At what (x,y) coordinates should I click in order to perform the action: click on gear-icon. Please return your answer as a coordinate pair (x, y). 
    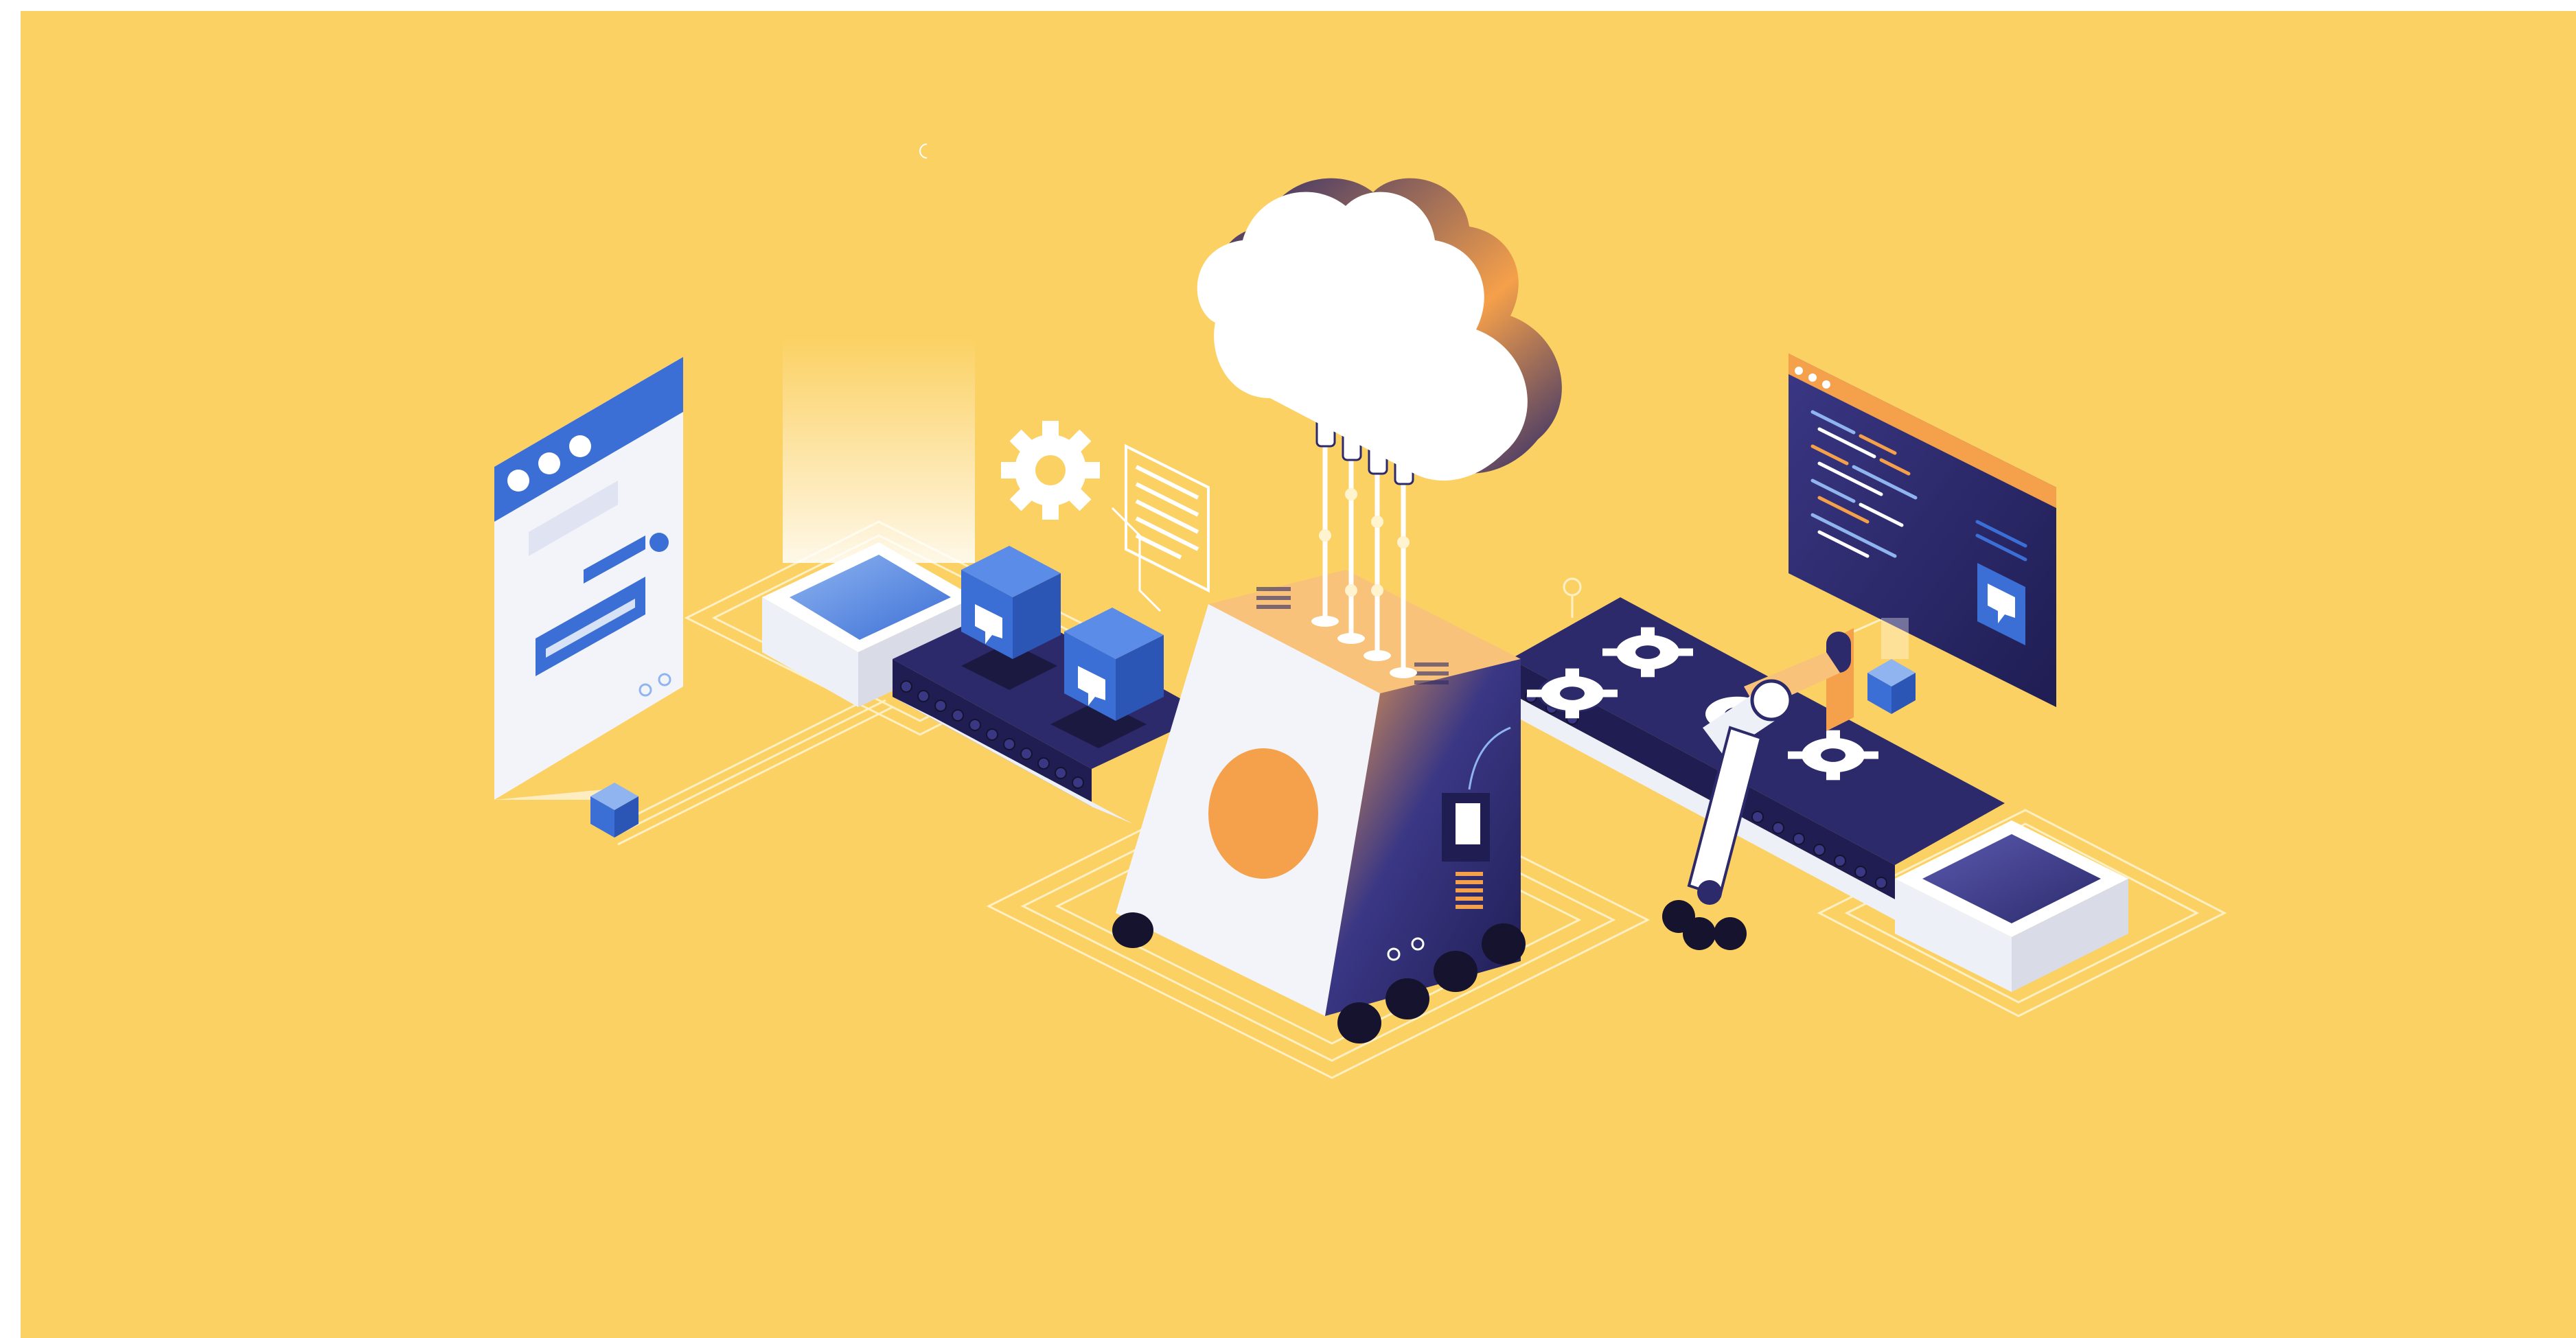
    Looking at the image, I should click on (1050, 470).